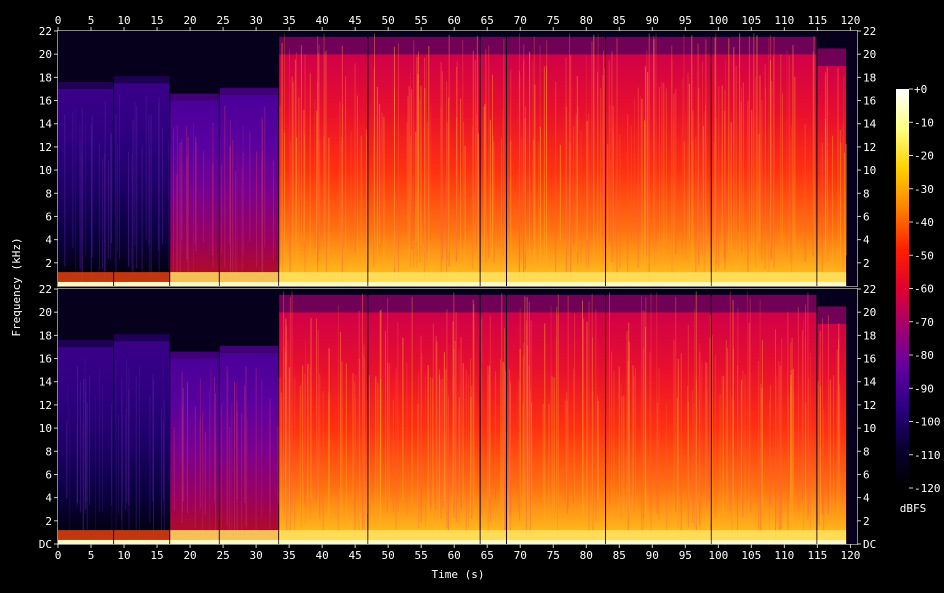  I want to click on y-tick-label: 16, so click(45, 359).